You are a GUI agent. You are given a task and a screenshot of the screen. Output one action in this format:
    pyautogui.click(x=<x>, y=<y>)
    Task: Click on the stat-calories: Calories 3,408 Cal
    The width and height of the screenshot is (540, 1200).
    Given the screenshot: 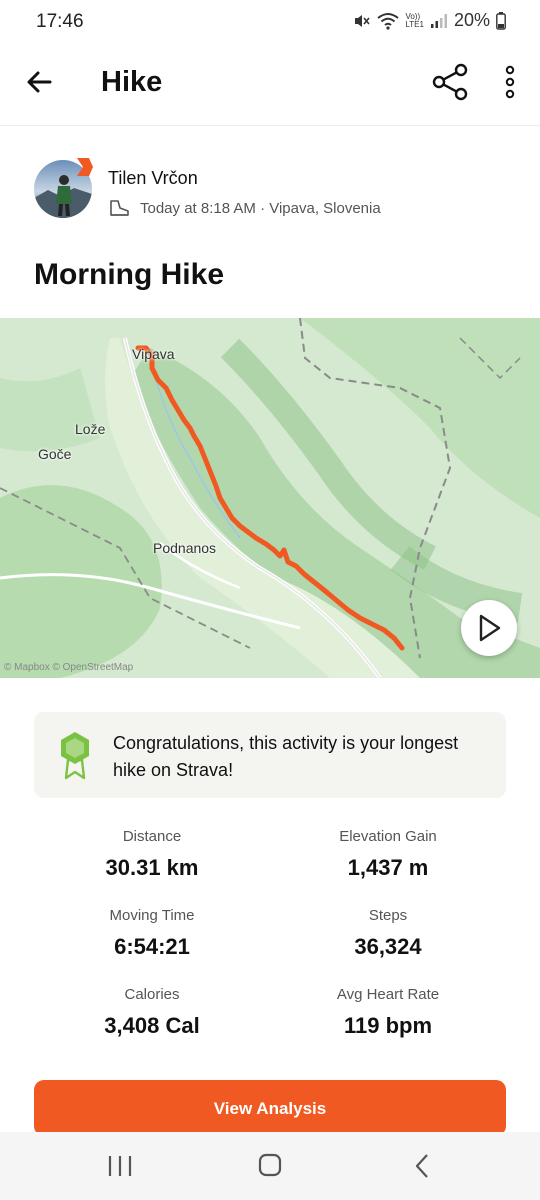 What is the action you would take?
    pyautogui.click(x=152, y=1012)
    